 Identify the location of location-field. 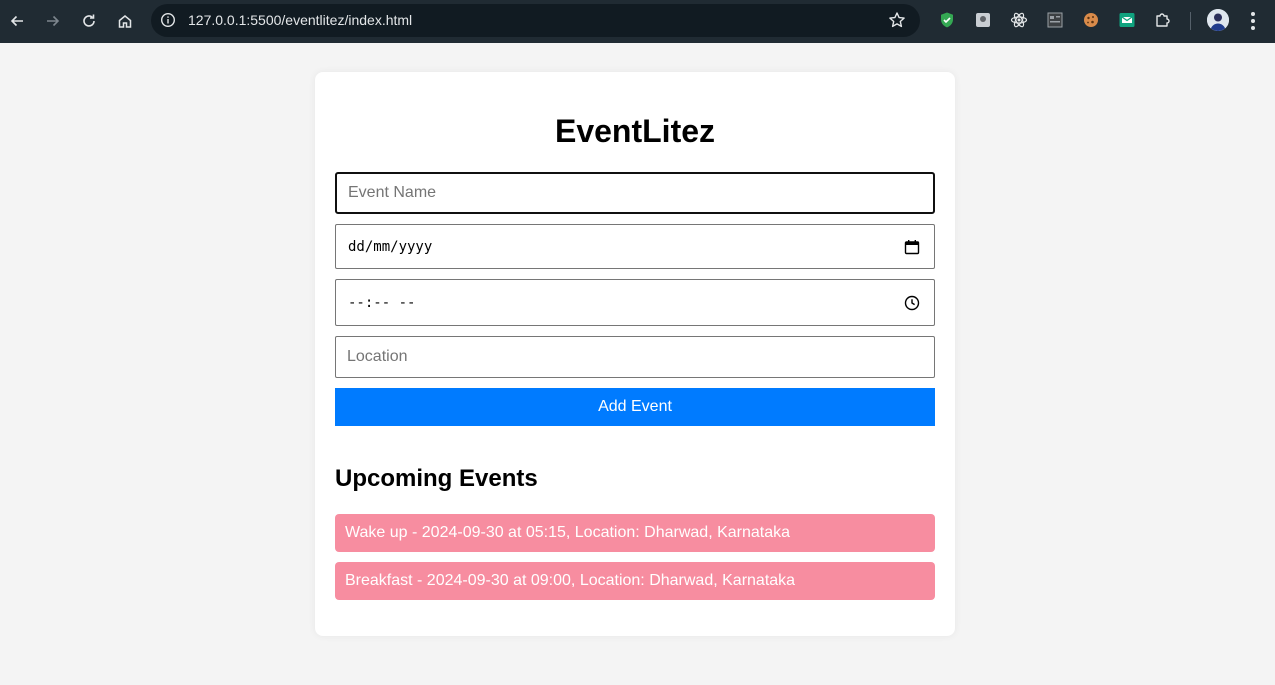
(635, 357).